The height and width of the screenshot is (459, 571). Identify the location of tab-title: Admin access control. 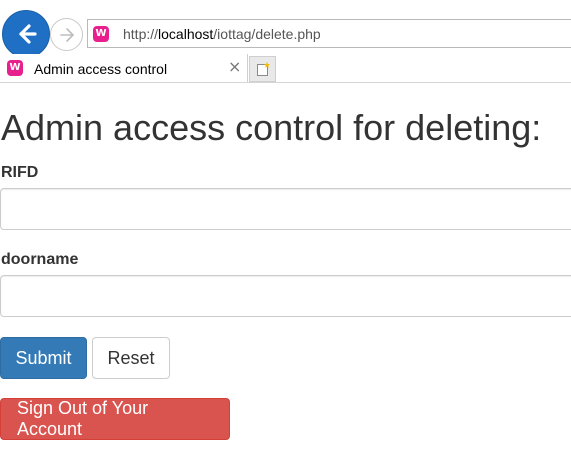
(101, 69).